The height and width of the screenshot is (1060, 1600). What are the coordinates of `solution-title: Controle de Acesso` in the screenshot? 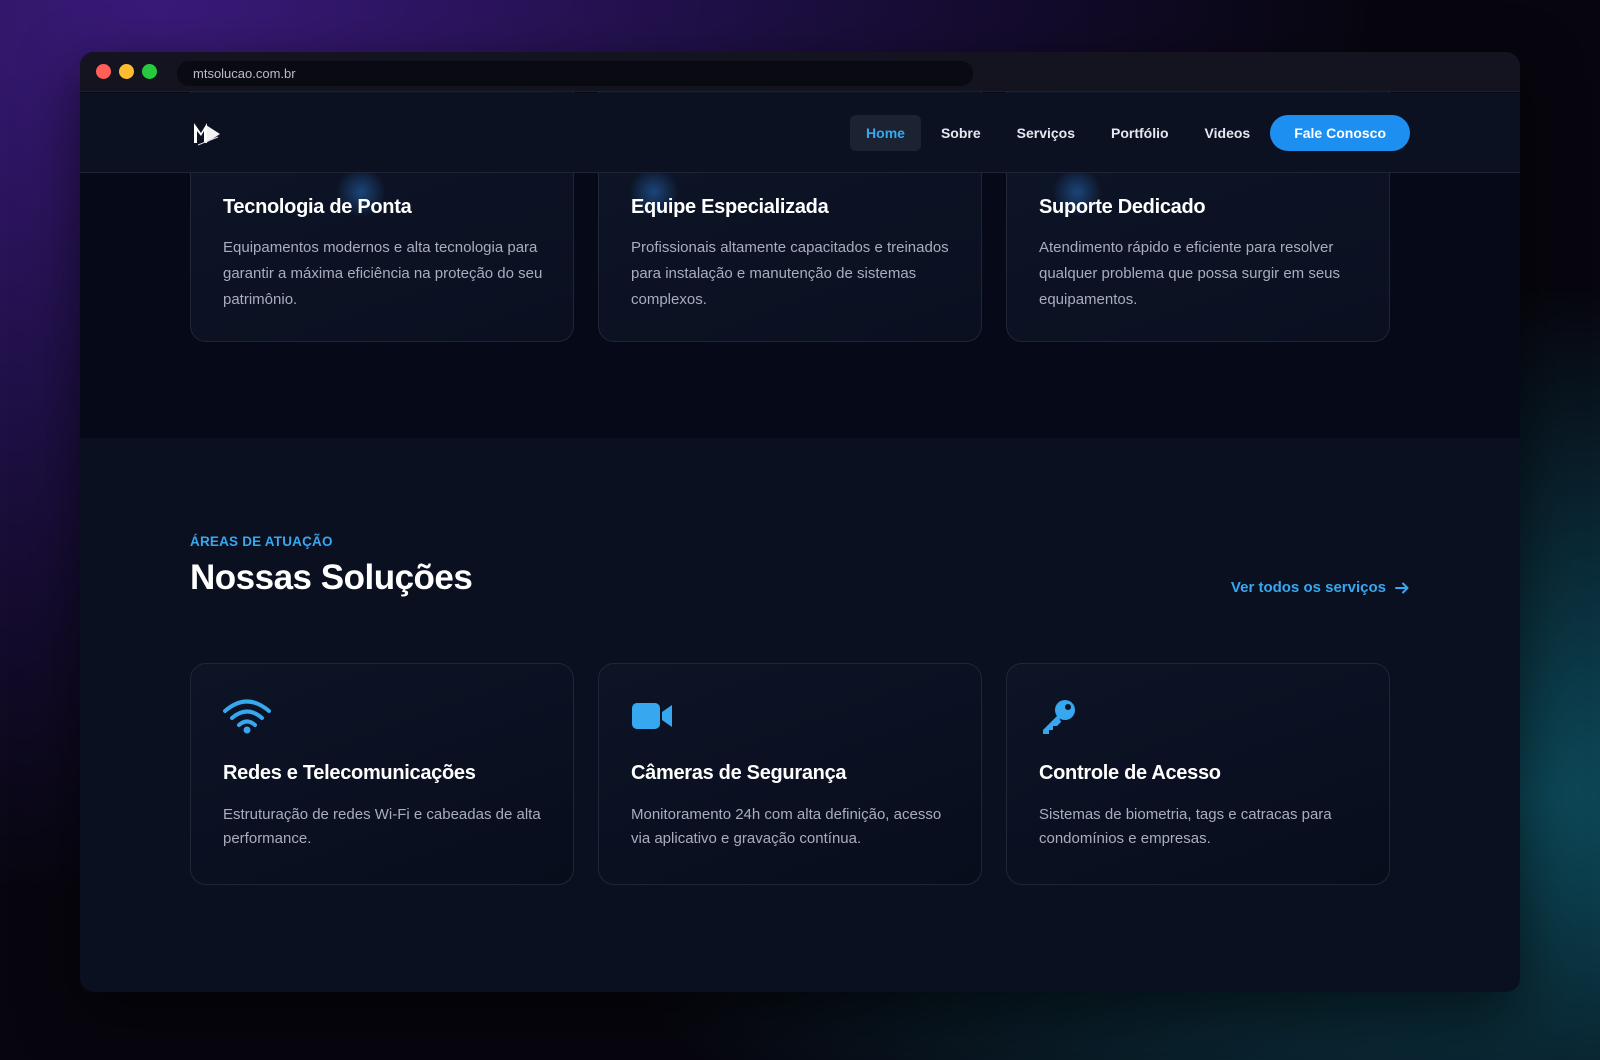 It's located at (1130, 773).